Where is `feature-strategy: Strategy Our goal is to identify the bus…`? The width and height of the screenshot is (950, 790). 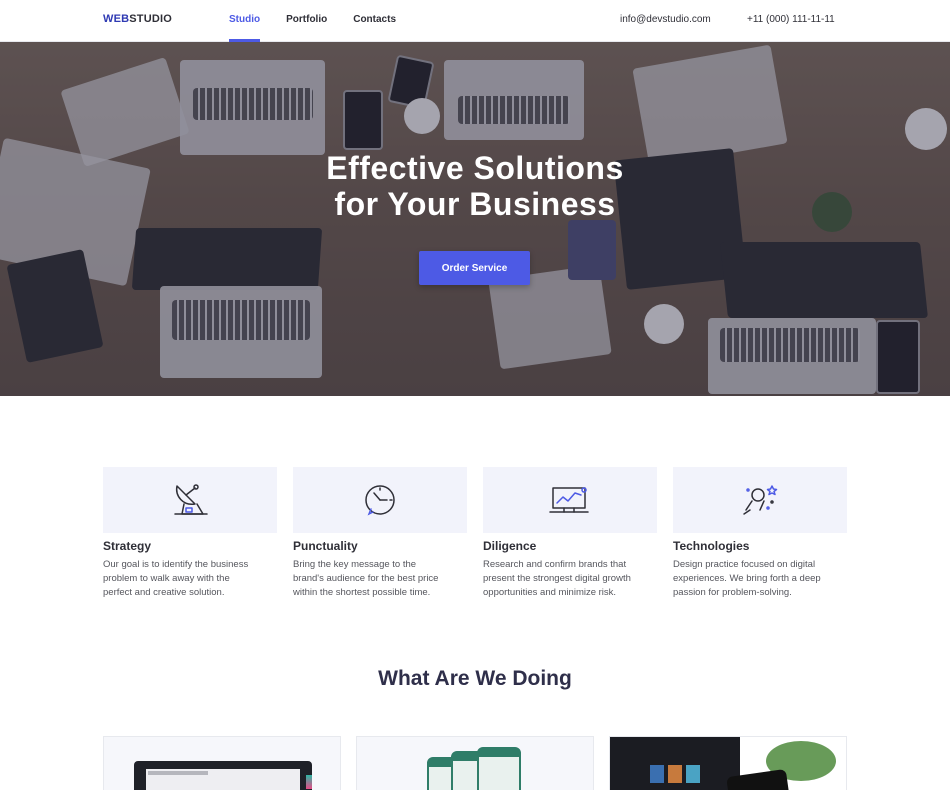 feature-strategy: Strategy Our goal is to identify the bus… is located at coordinates (190, 533).